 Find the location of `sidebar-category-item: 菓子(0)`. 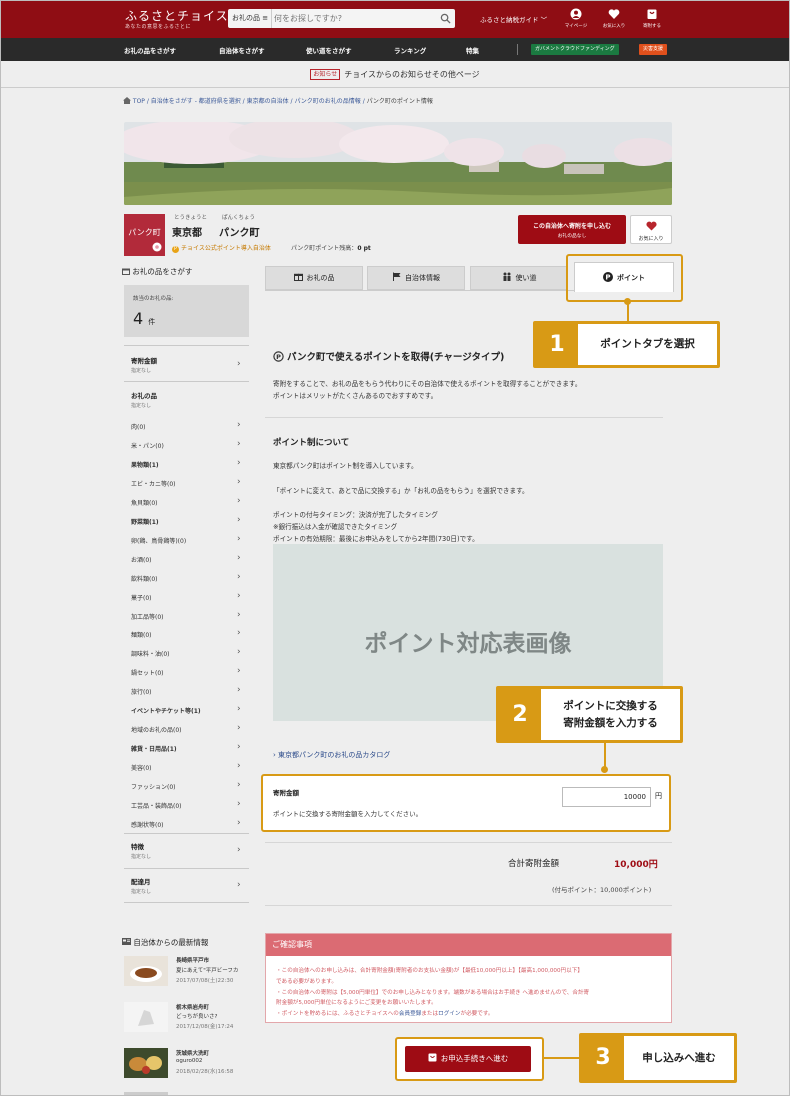

sidebar-category-item: 菓子(0) is located at coordinates (141, 597).